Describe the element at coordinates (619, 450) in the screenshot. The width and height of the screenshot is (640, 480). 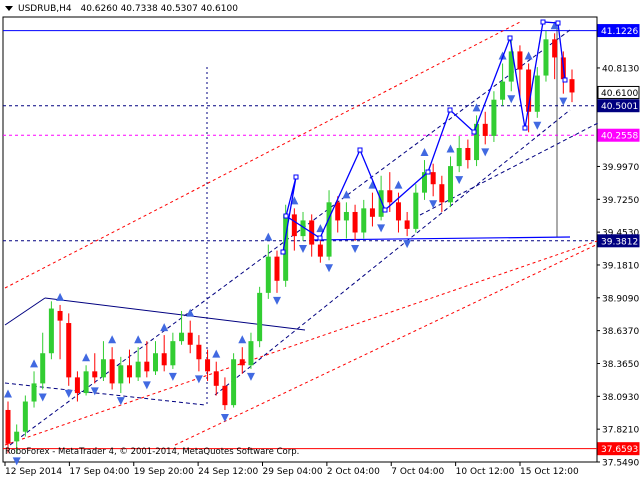
I see `y-tick-label: 37.6593` at that location.